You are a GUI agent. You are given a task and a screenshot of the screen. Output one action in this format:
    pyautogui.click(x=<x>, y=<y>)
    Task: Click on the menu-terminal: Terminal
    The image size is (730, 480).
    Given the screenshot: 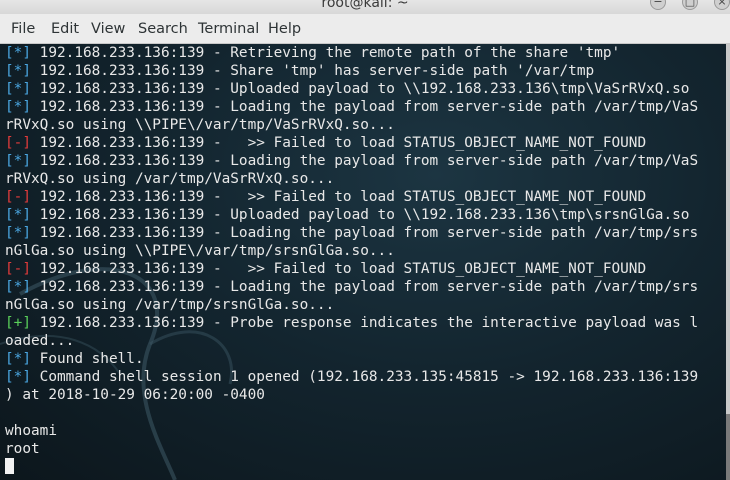 What is the action you would take?
    pyautogui.click(x=228, y=29)
    